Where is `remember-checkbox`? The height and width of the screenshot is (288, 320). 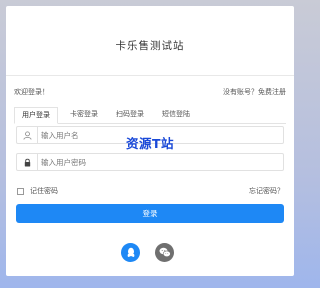
remember-checkbox is located at coordinates (20, 191).